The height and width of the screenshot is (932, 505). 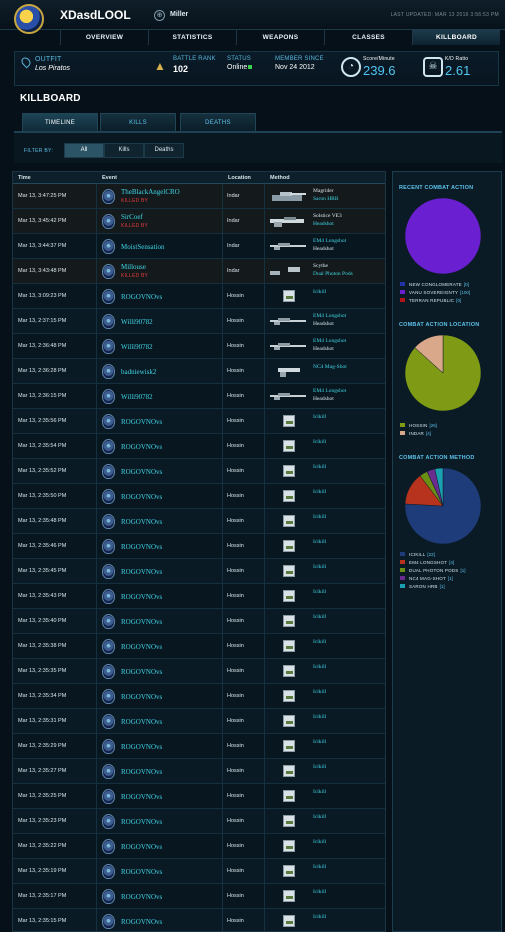 I want to click on filter-all-button: All, so click(x=84, y=150).